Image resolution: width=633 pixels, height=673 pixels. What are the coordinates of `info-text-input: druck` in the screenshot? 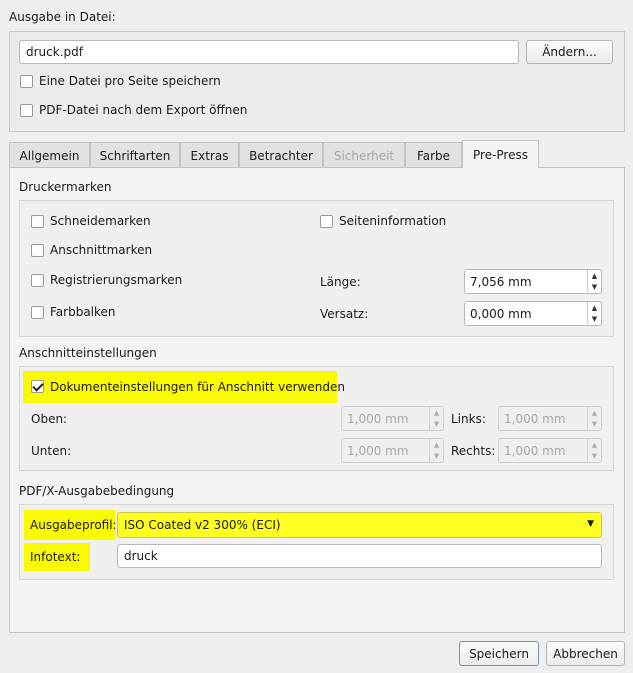 It's located at (359, 556).